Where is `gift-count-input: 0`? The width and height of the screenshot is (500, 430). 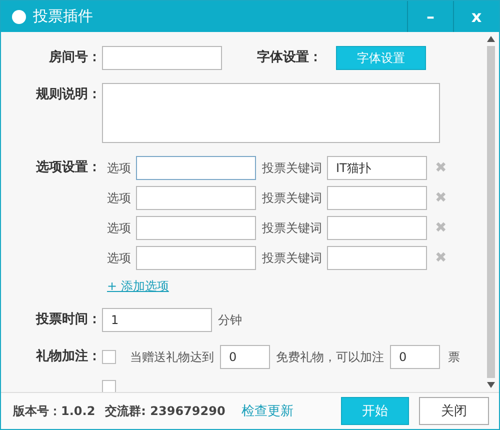
gift-count-input: 0 is located at coordinates (245, 357).